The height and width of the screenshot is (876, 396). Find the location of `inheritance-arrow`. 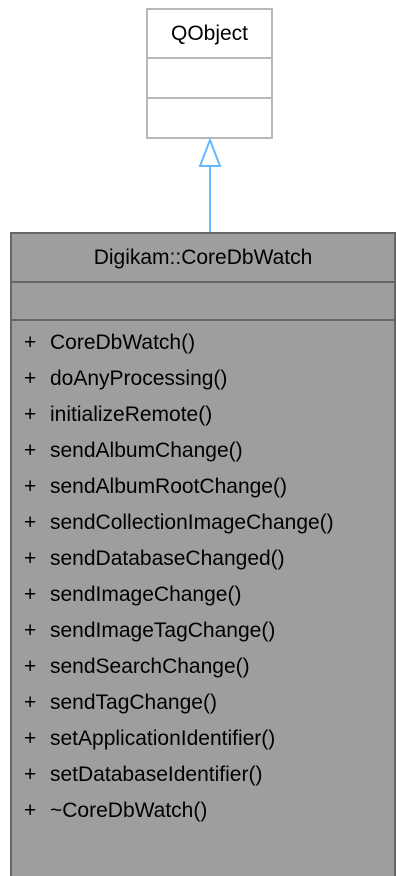

inheritance-arrow is located at coordinates (210, 185).